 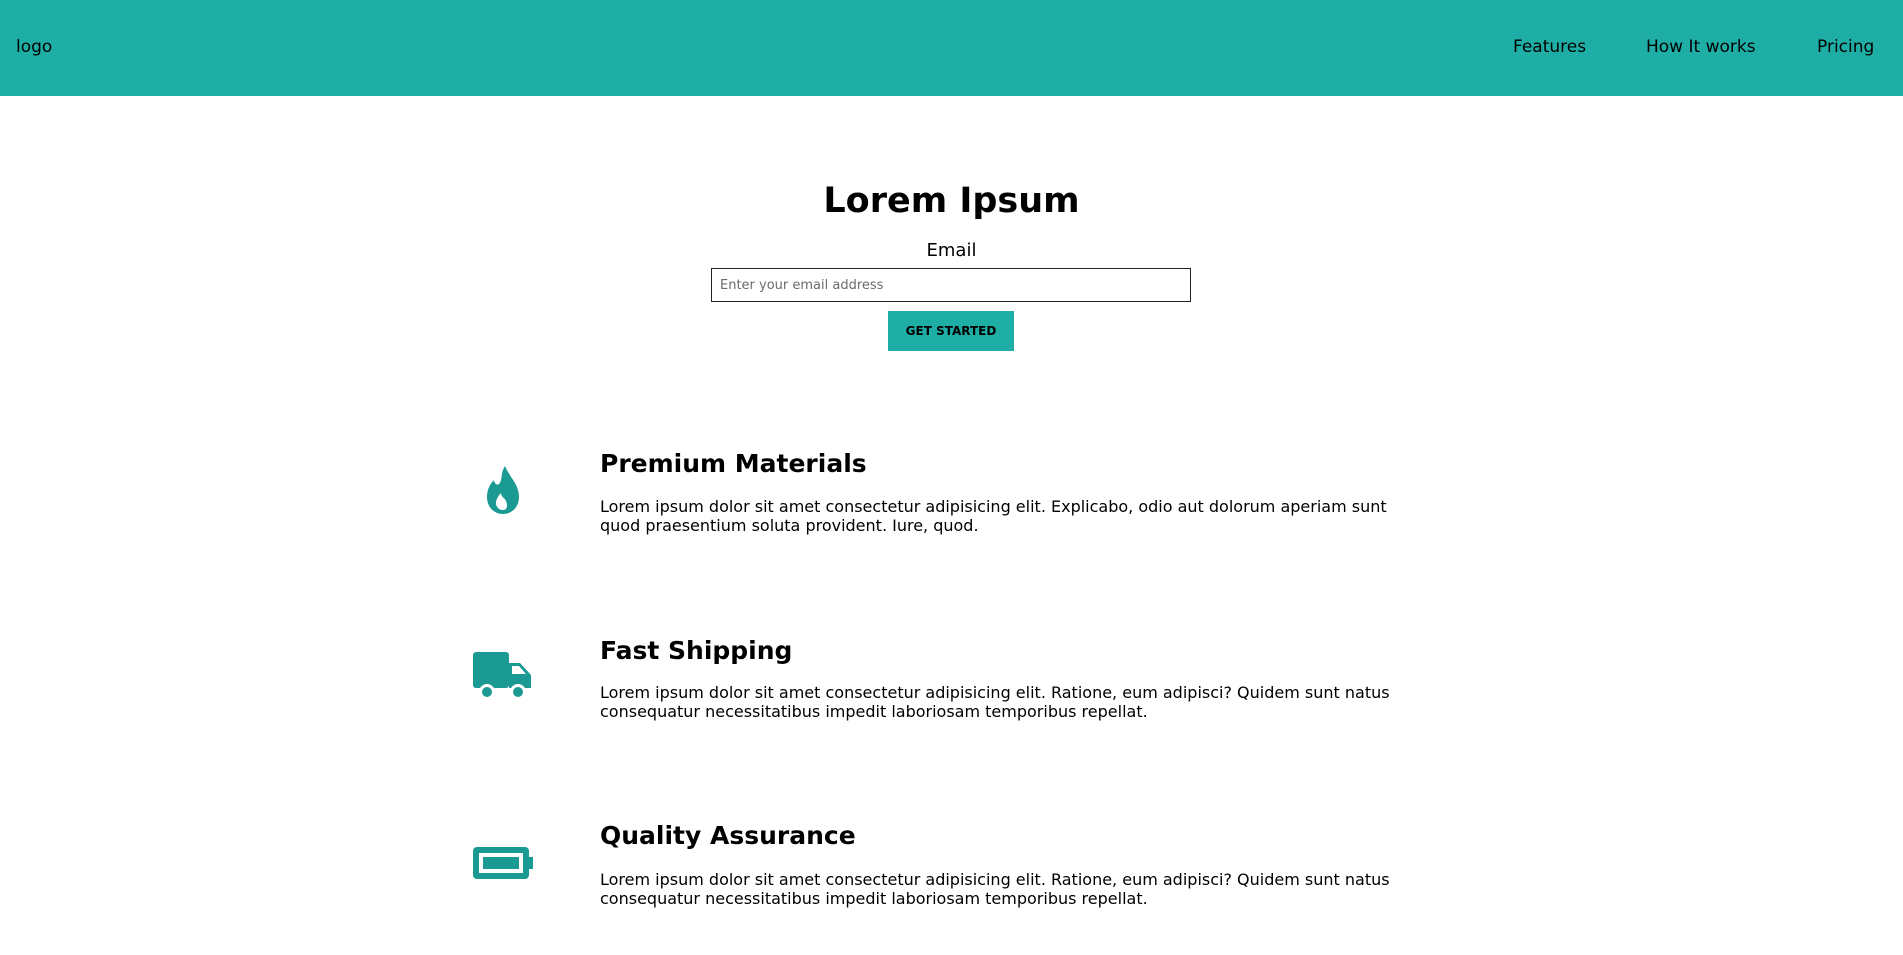 I want to click on get-started-button: GET STARTED, so click(x=951, y=331).